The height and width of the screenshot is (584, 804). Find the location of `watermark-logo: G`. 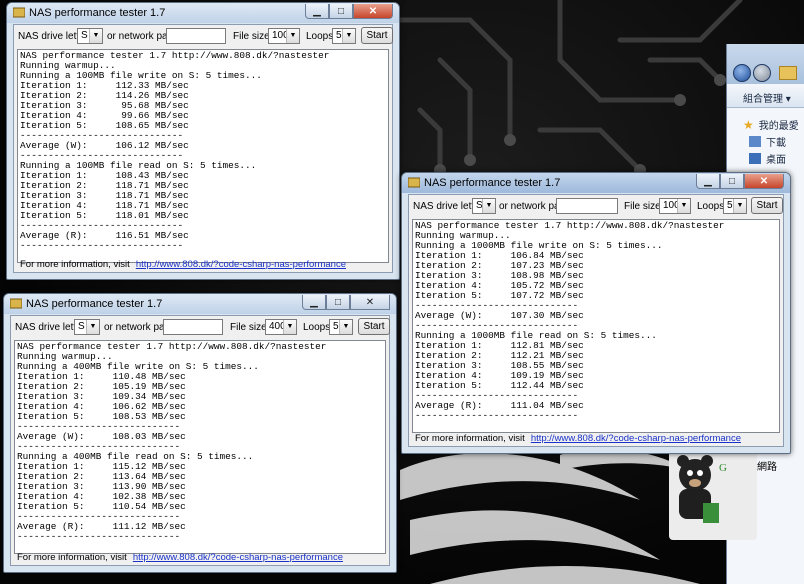

watermark-logo: G is located at coordinates (713, 492).